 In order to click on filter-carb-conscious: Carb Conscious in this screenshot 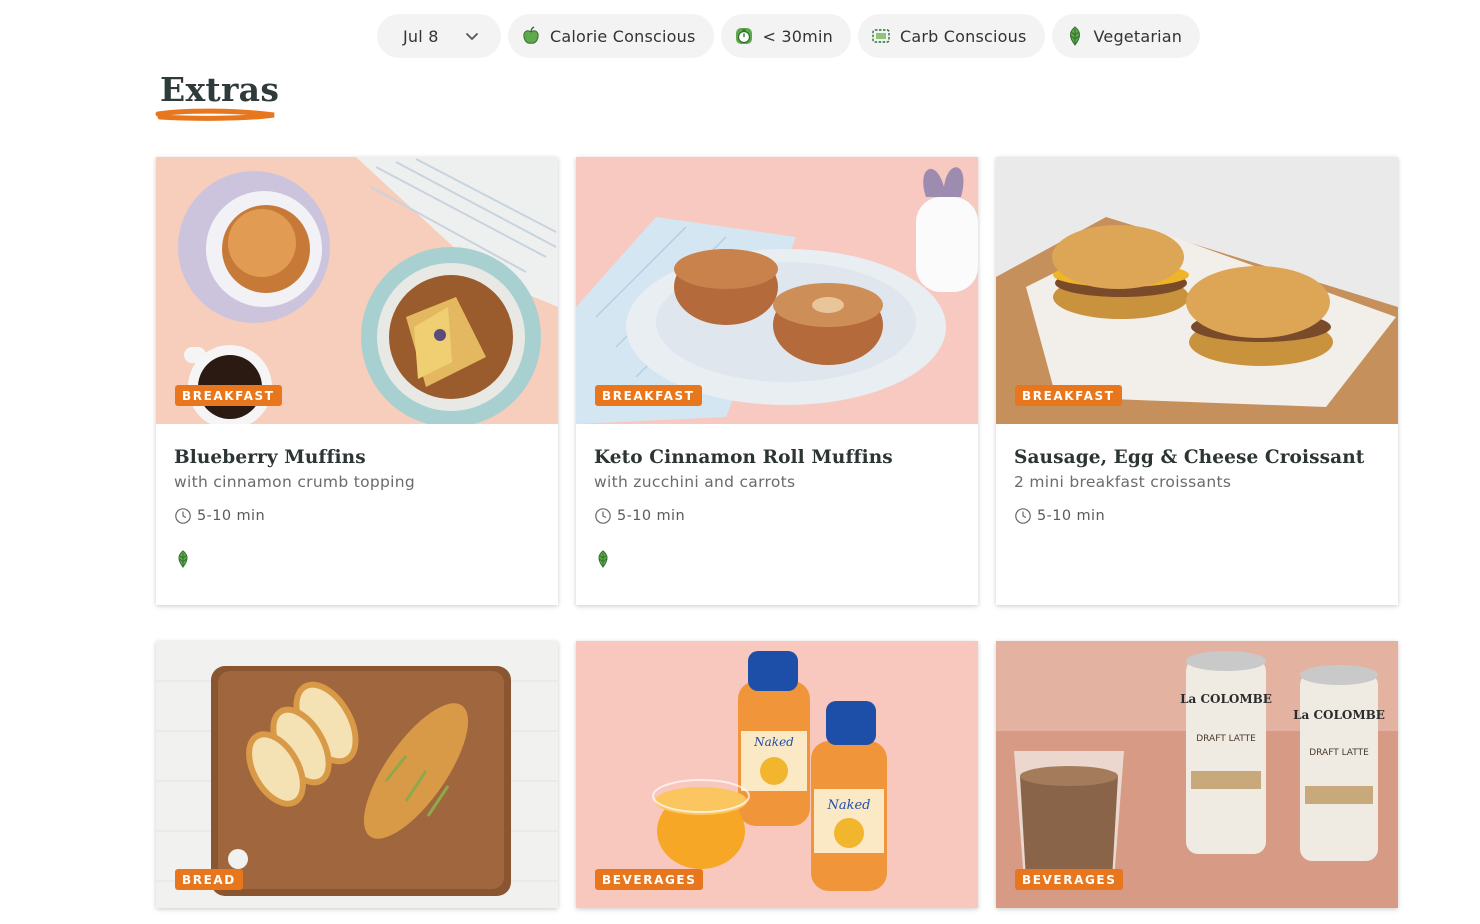, I will do `click(951, 36)`.